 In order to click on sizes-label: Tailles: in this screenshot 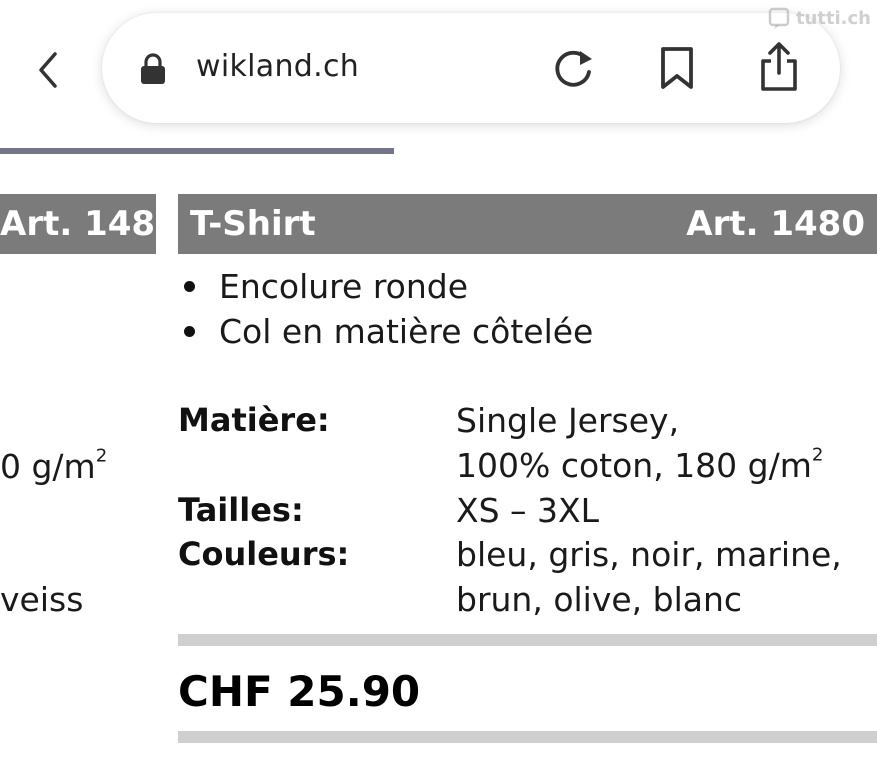, I will do `click(241, 510)`.